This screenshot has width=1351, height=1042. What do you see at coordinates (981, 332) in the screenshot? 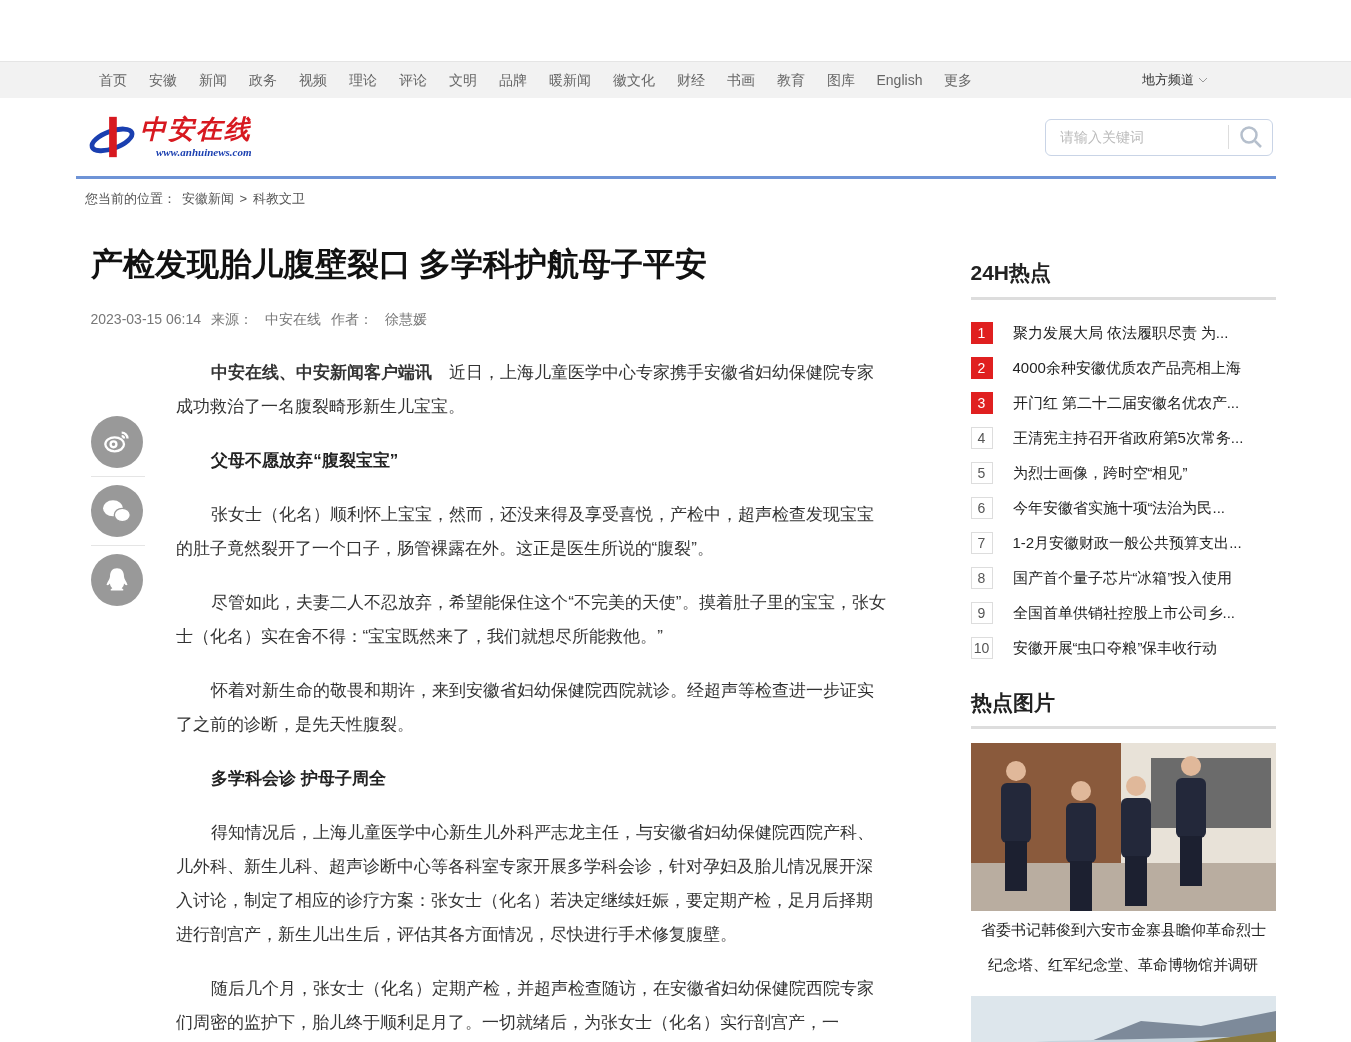
I see `rank-number: 1` at bounding box center [981, 332].